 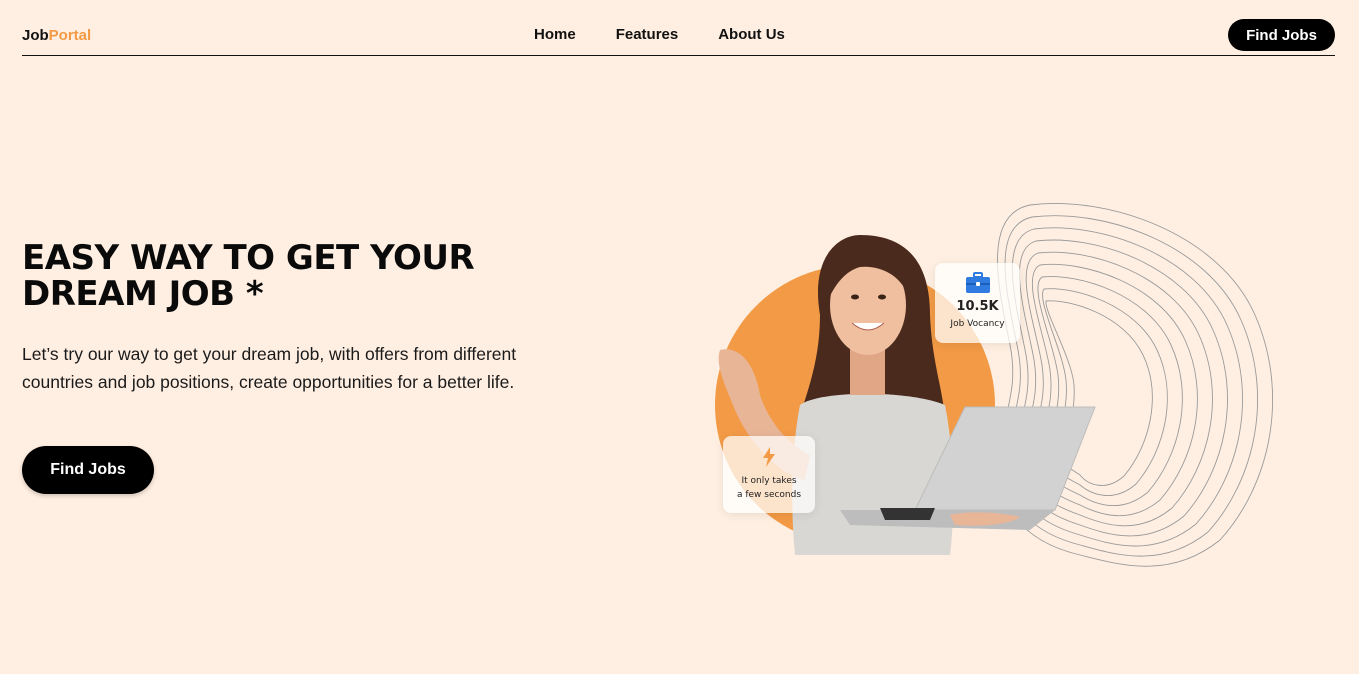 What do you see at coordinates (35, 35) in the screenshot?
I see `logo-part-job: Job` at bounding box center [35, 35].